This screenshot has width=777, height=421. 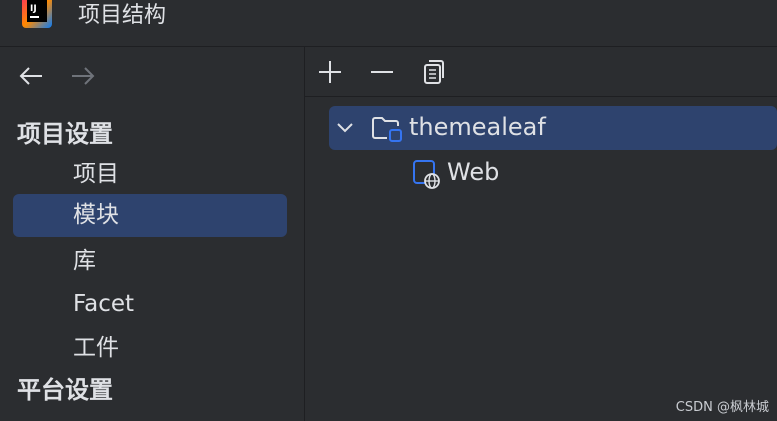 What do you see at coordinates (553, 128) in the screenshot?
I see `tree-node-themealeaf: themealeaf` at bounding box center [553, 128].